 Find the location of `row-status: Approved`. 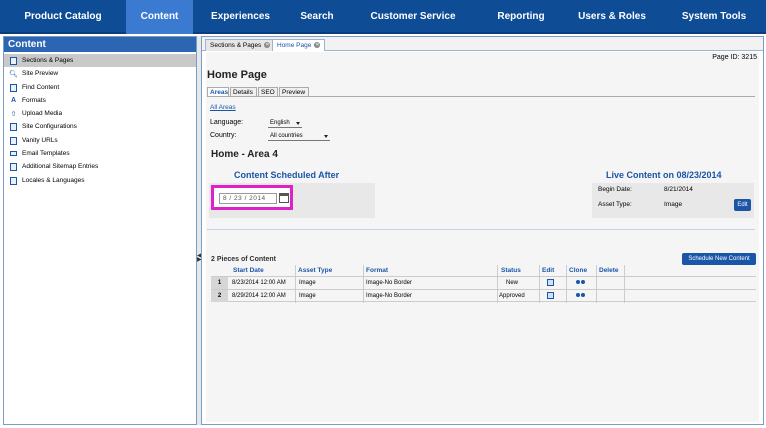

row-status: Approved is located at coordinates (512, 296).